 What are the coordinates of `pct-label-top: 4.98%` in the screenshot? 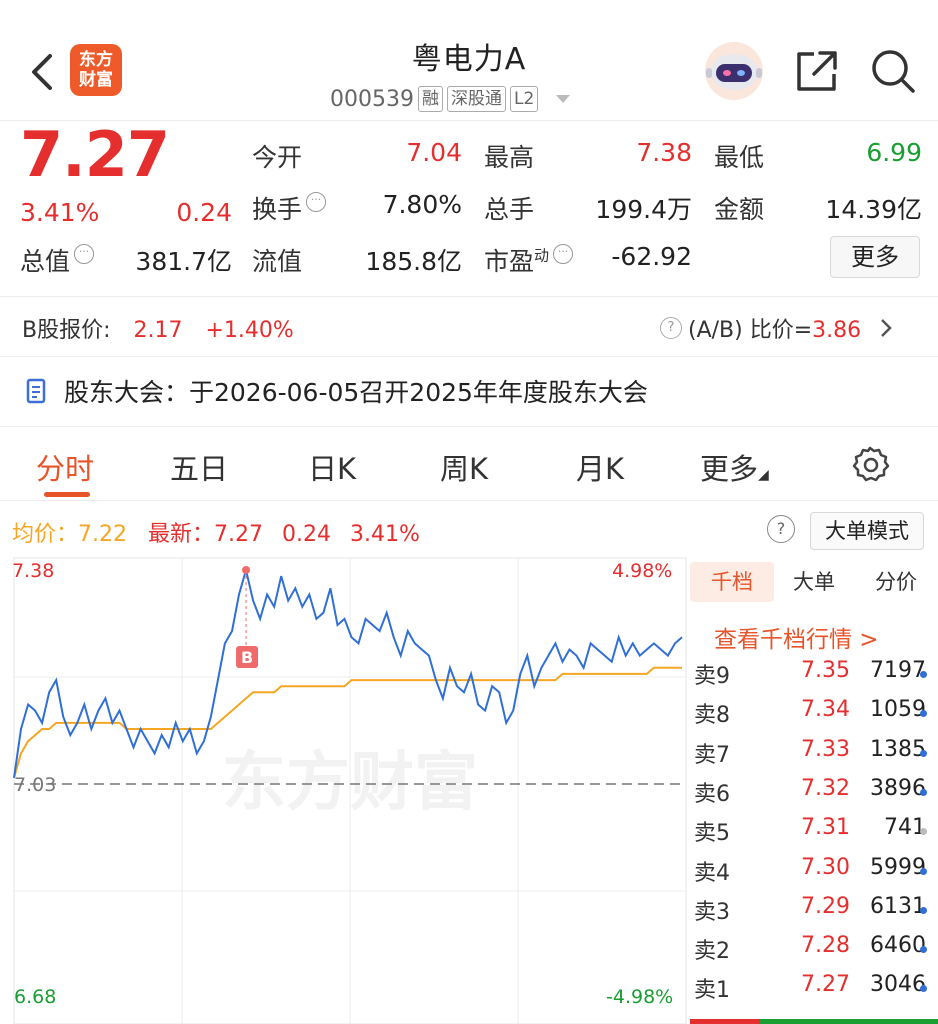 It's located at (642, 571).